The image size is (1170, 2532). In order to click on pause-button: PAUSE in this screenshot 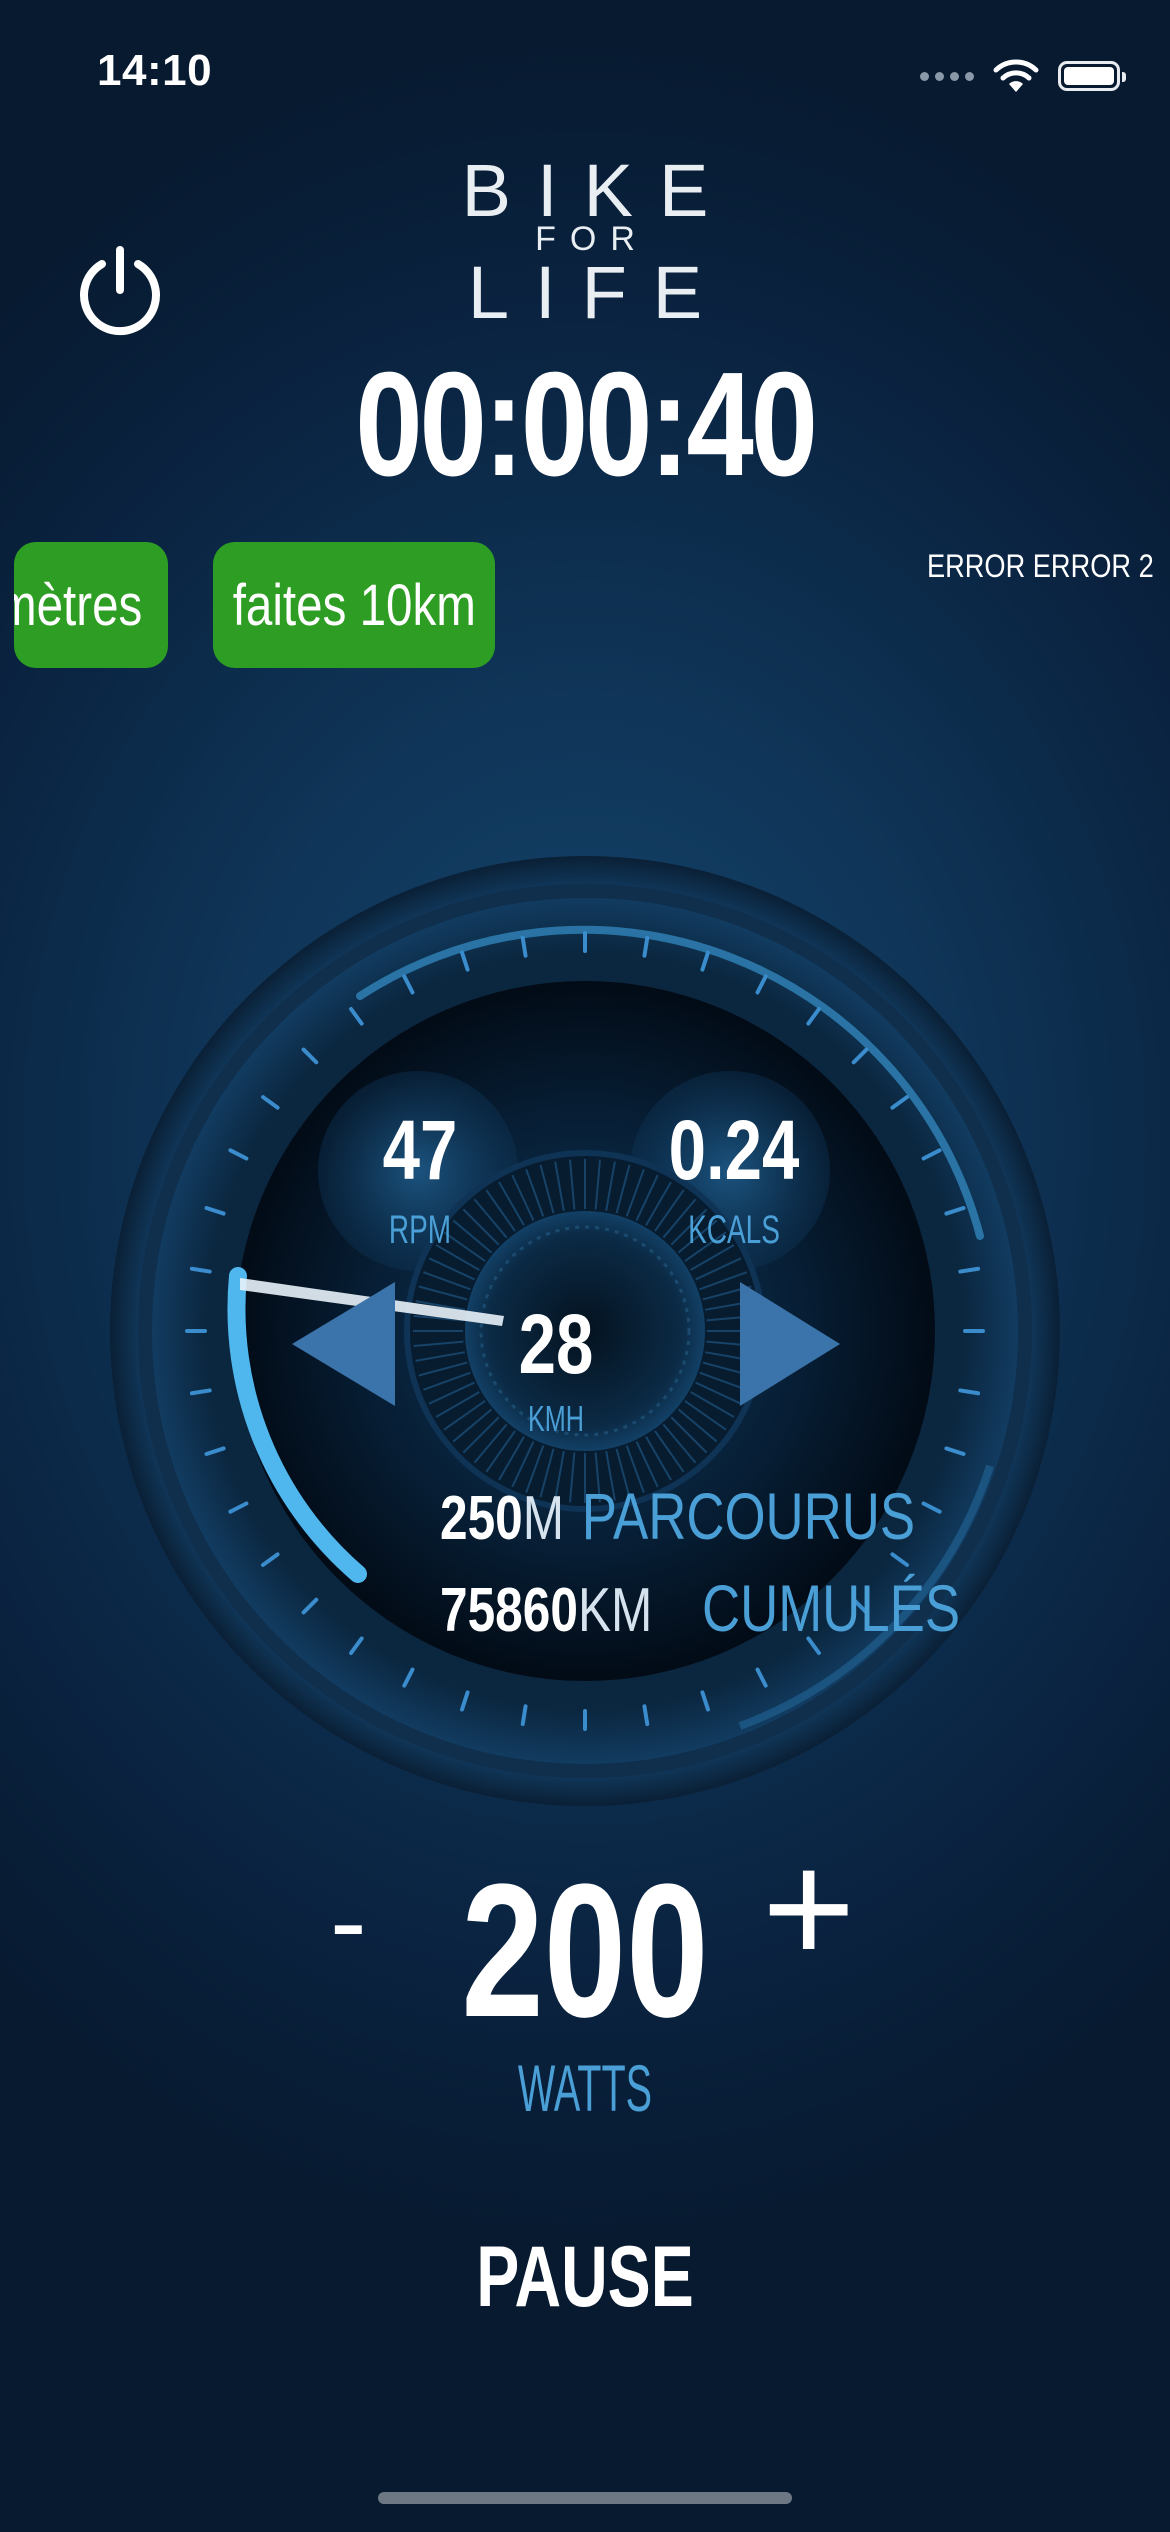, I will do `click(585, 2277)`.